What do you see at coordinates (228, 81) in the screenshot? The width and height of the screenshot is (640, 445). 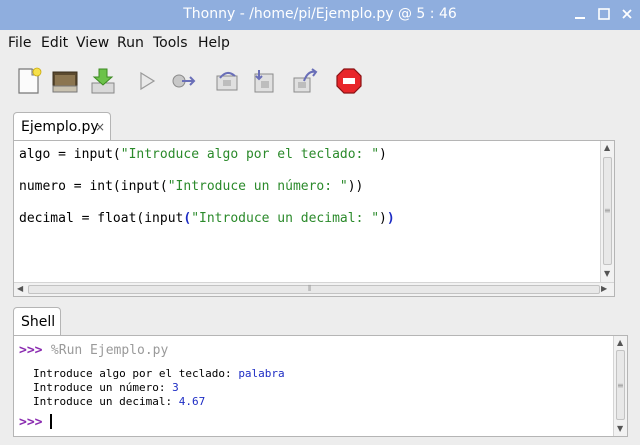 I see `step-over-icon` at bounding box center [228, 81].